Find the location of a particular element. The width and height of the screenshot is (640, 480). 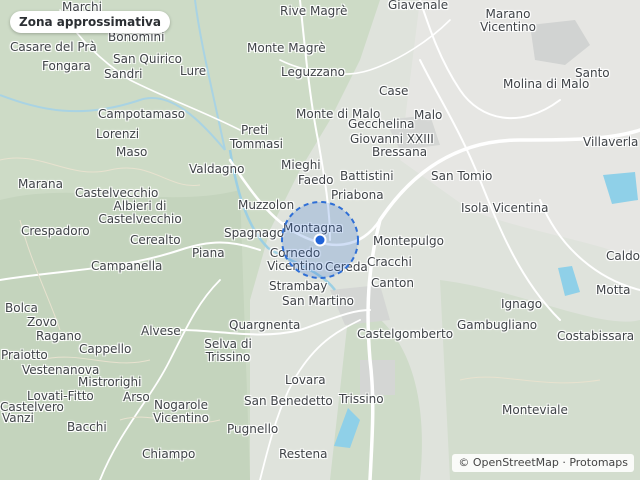

approx-zone-badge: Zona approssimativa is located at coordinates (90, 22).